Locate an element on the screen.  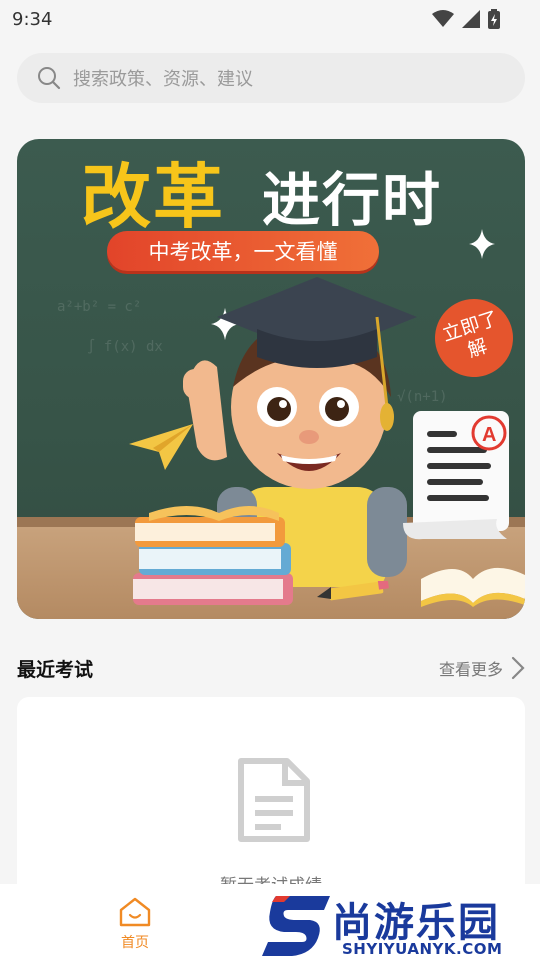
search-placeholder: 搜索政策、资源、建议 is located at coordinates (163, 79).